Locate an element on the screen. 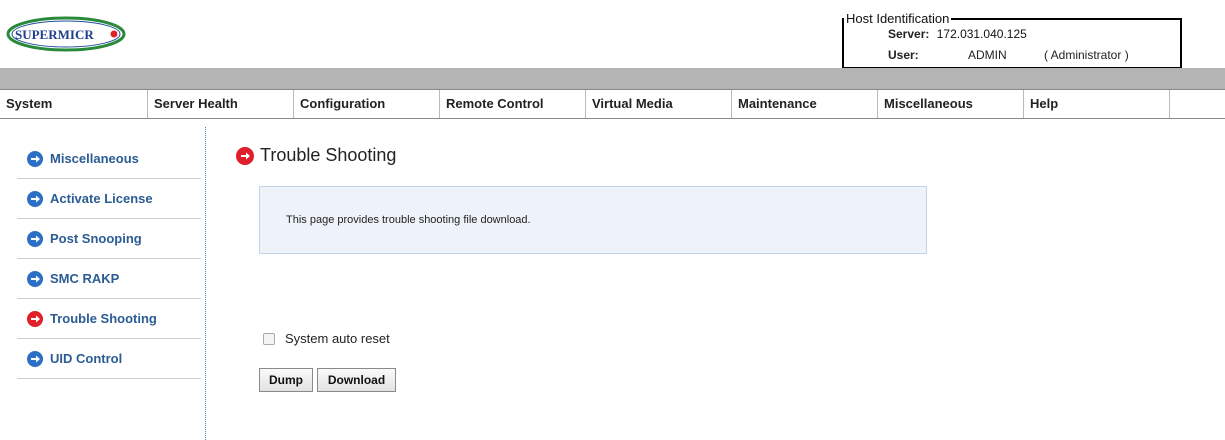 The image size is (1225, 440). top-band is located at coordinates (612, 78).